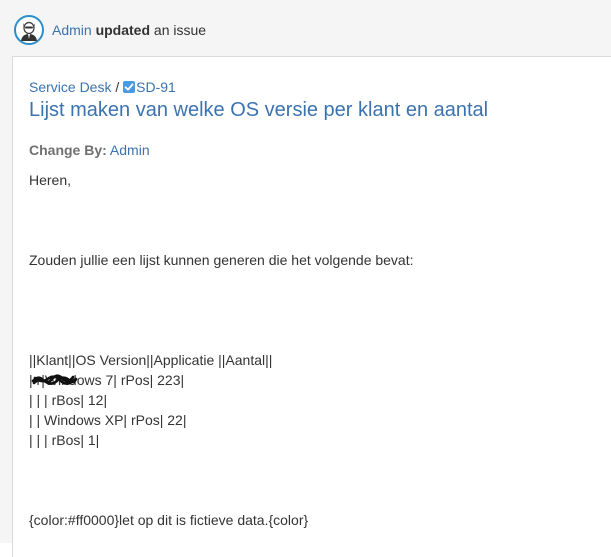  I want to click on breadcrumb: Service Desk / SD-91, so click(102, 87).